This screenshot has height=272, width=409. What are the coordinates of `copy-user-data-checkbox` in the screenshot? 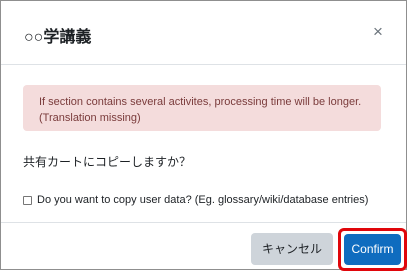 It's located at (27, 200).